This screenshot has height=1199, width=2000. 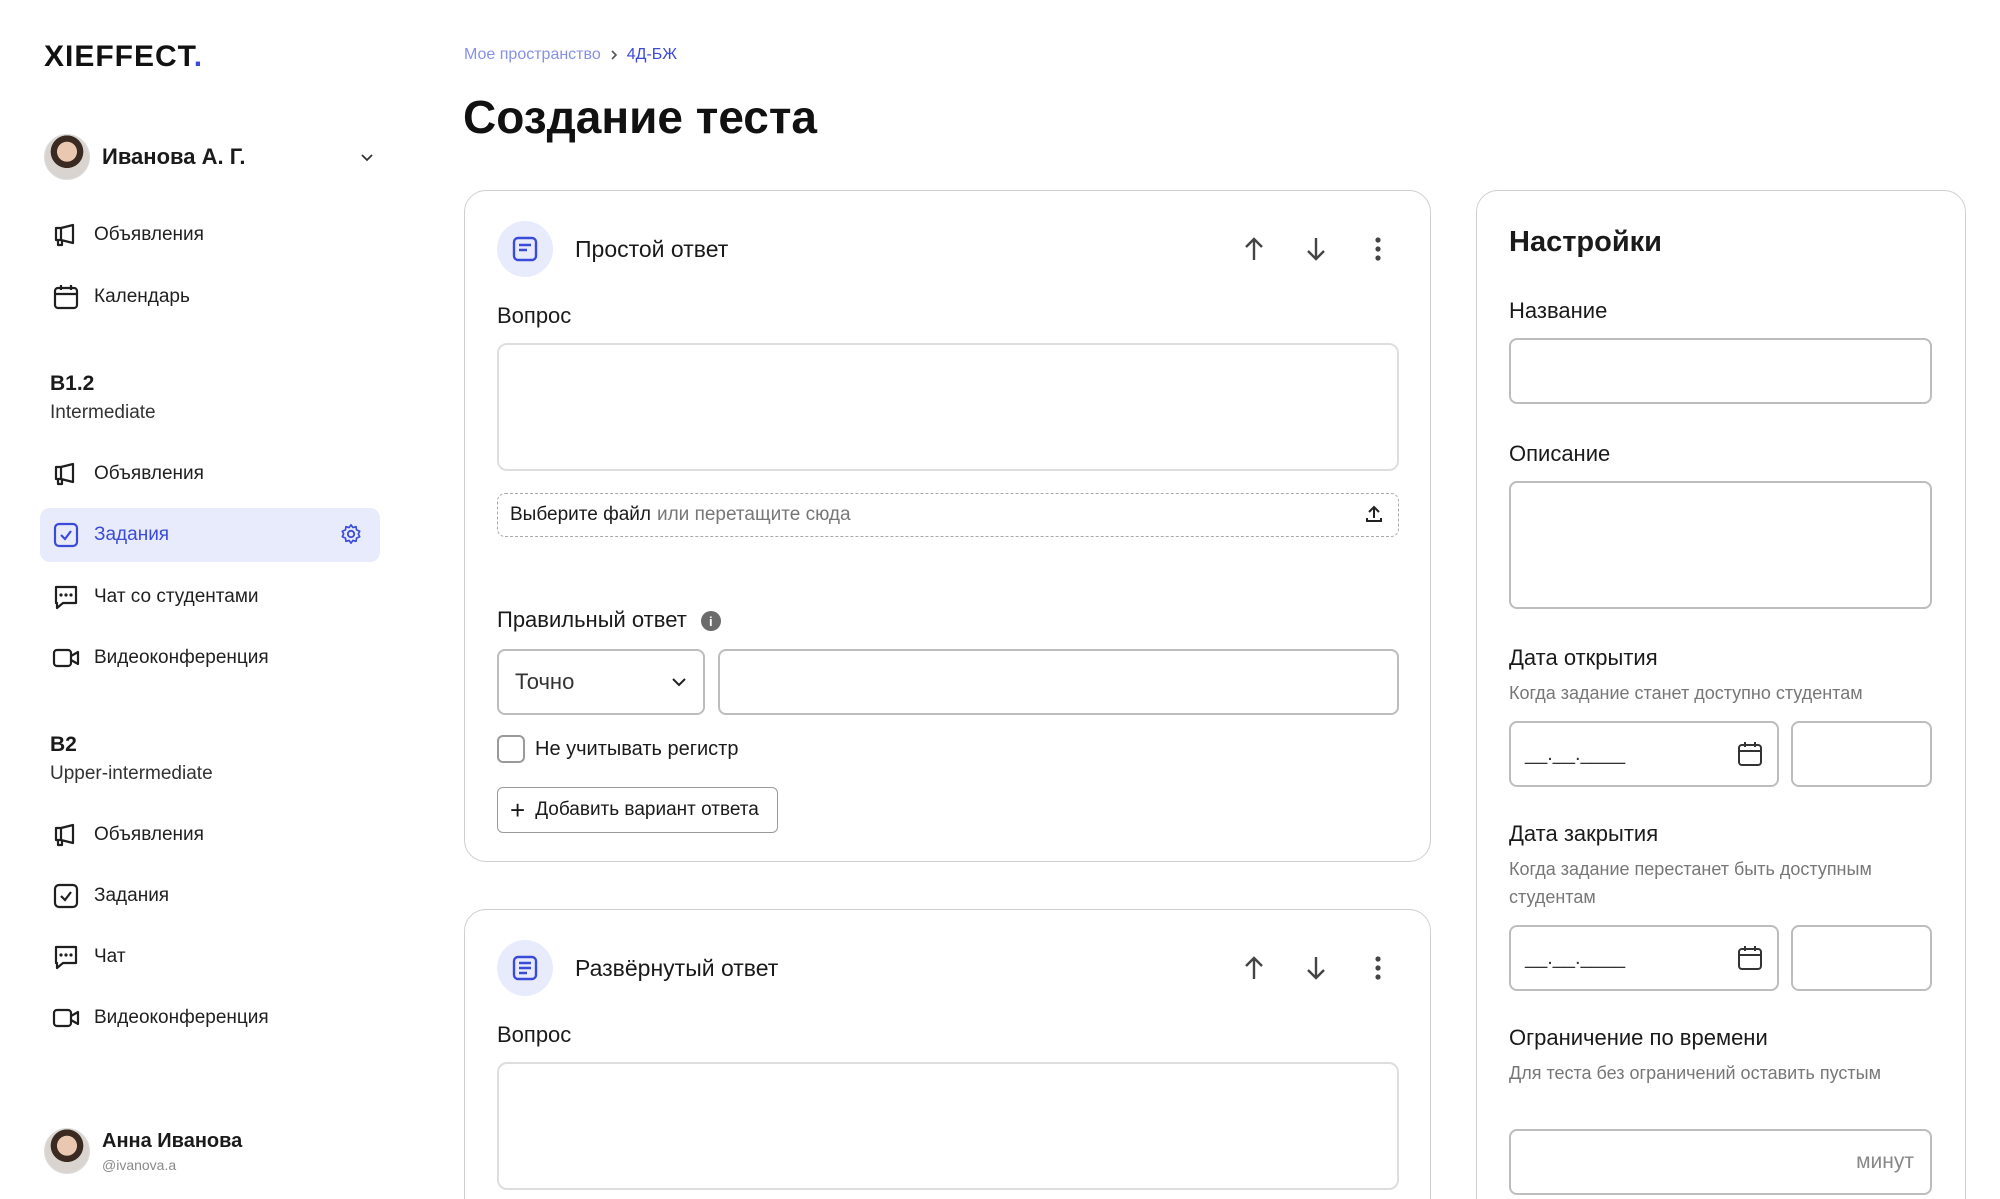 I want to click on ignore-case-option: Не учитывать регистр, so click(x=617, y=749).